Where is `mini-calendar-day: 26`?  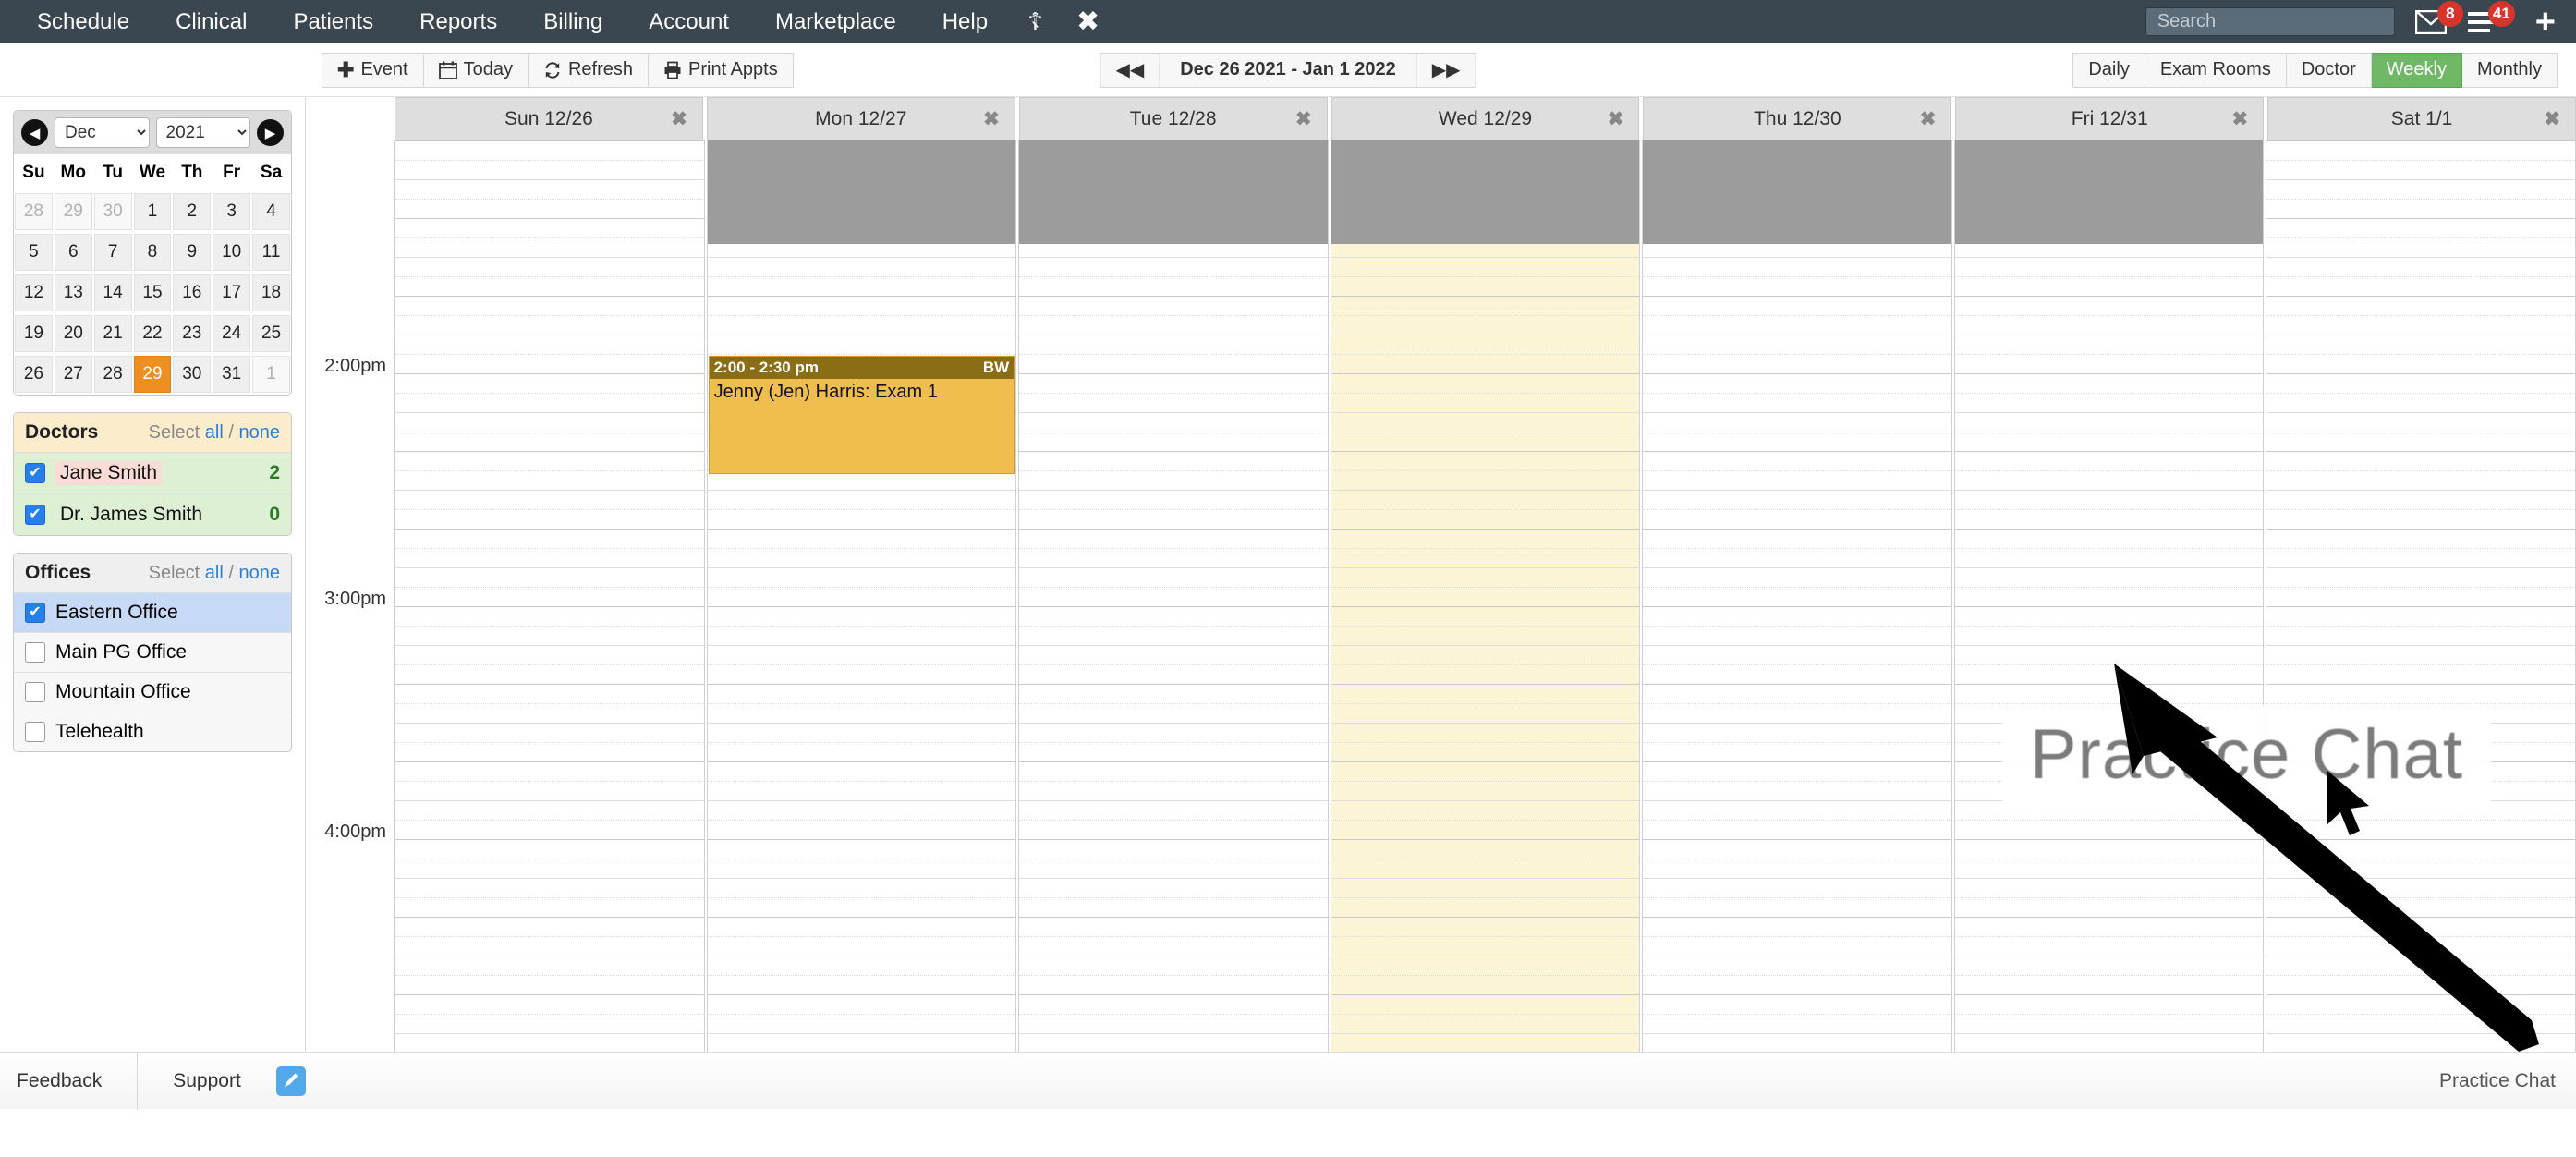
mini-calendar-day: 26 is located at coordinates (34, 374).